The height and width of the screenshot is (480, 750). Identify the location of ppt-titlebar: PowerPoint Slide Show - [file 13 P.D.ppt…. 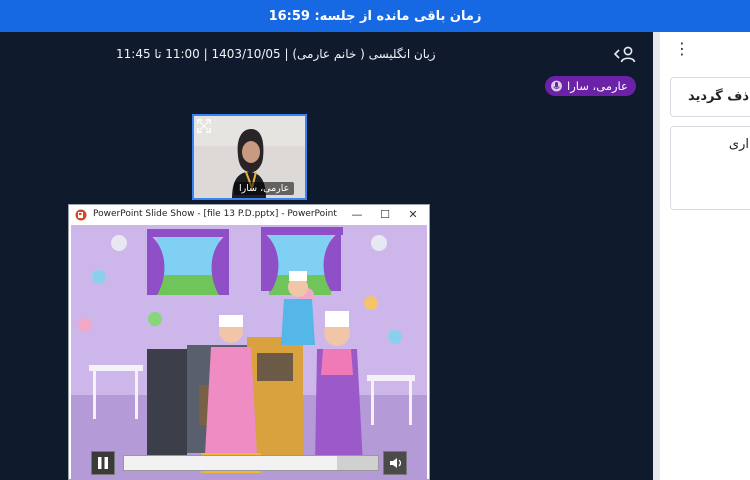
(249, 215).